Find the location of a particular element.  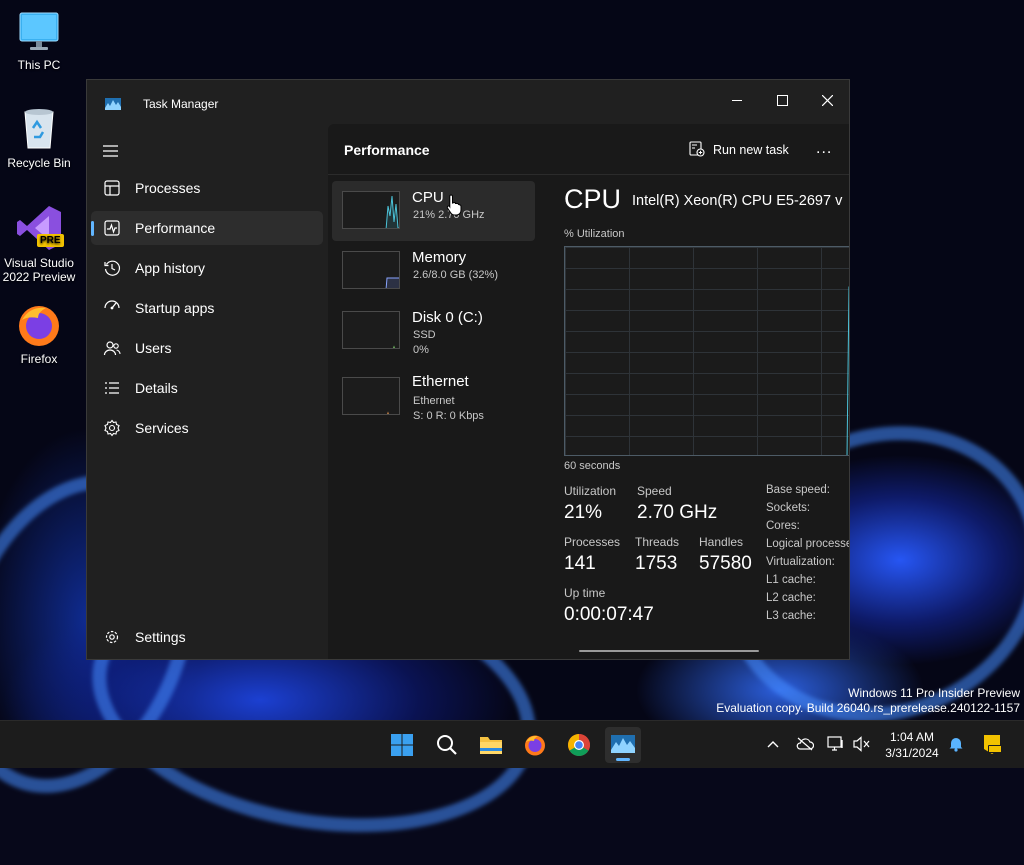

uptime-label: Up time is located at coordinates (585, 593).